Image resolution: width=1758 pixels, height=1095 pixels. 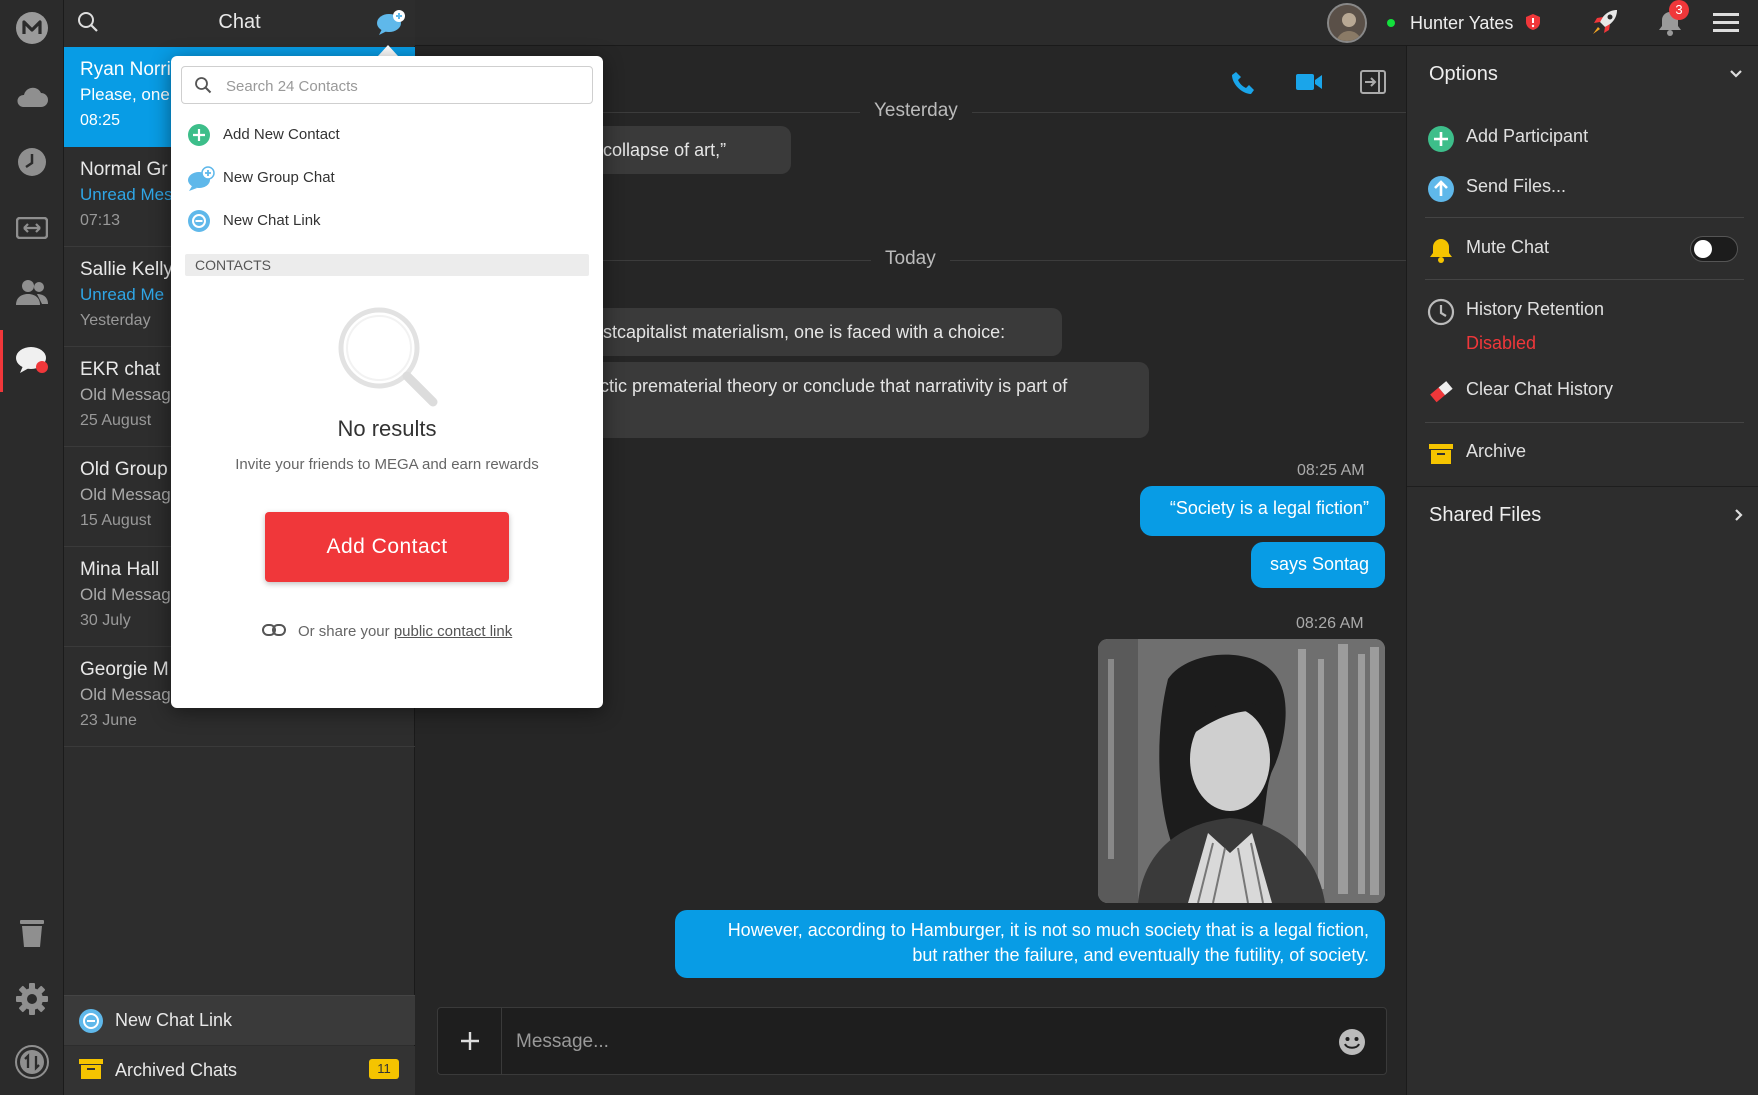 What do you see at coordinates (1347, 23) in the screenshot?
I see `avatar` at bounding box center [1347, 23].